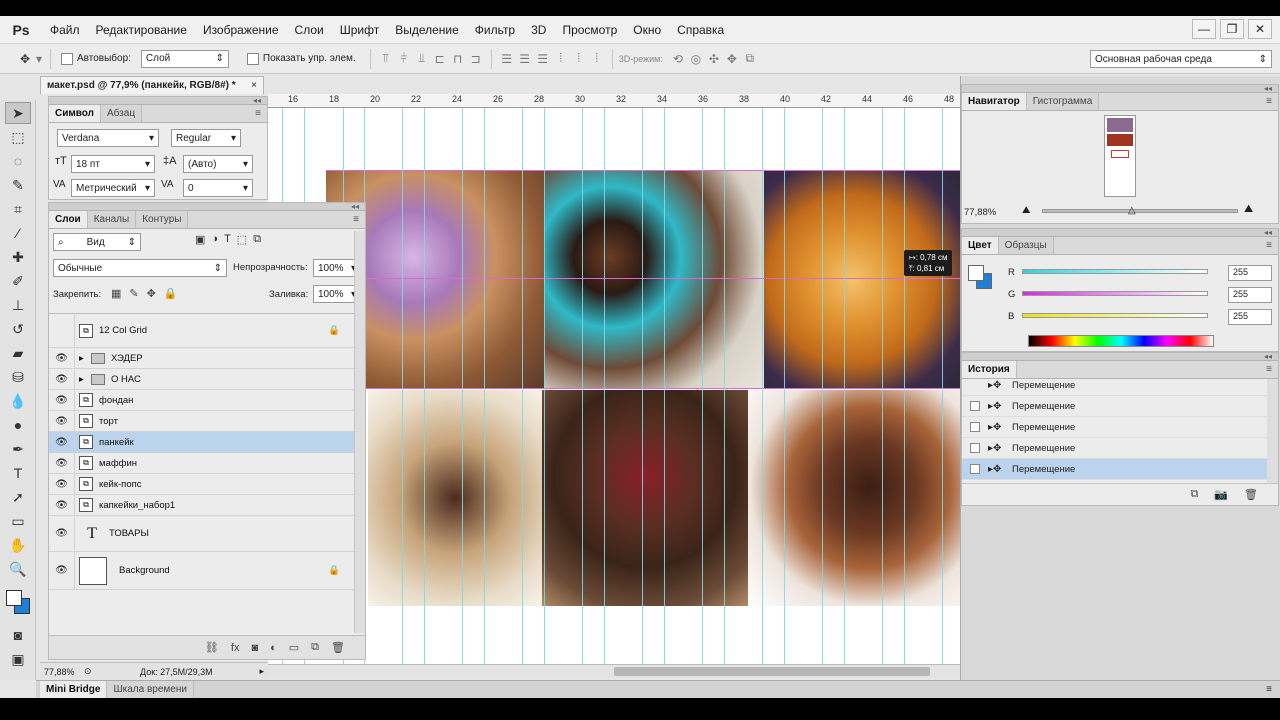  Describe the element at coordinates (122, 113) in the screenshot. I see `tab-paragraph: Абзац` at that location.